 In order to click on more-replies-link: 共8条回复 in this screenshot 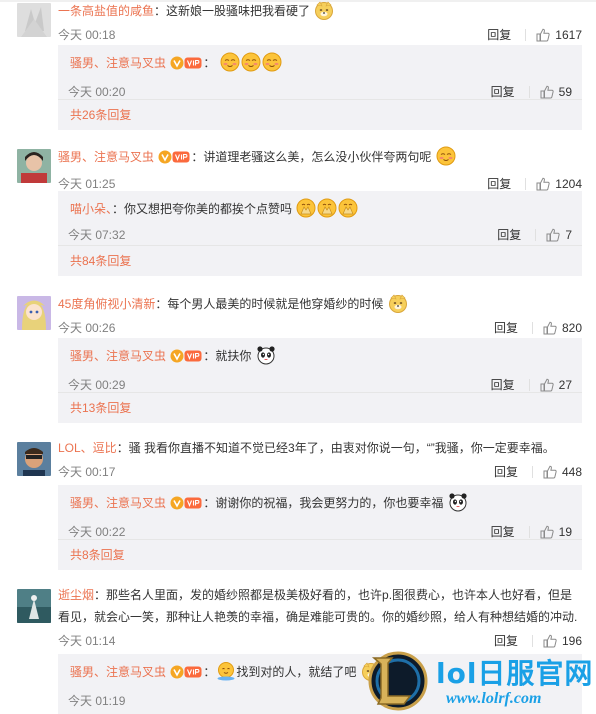, I will do `click(320, 555)`.